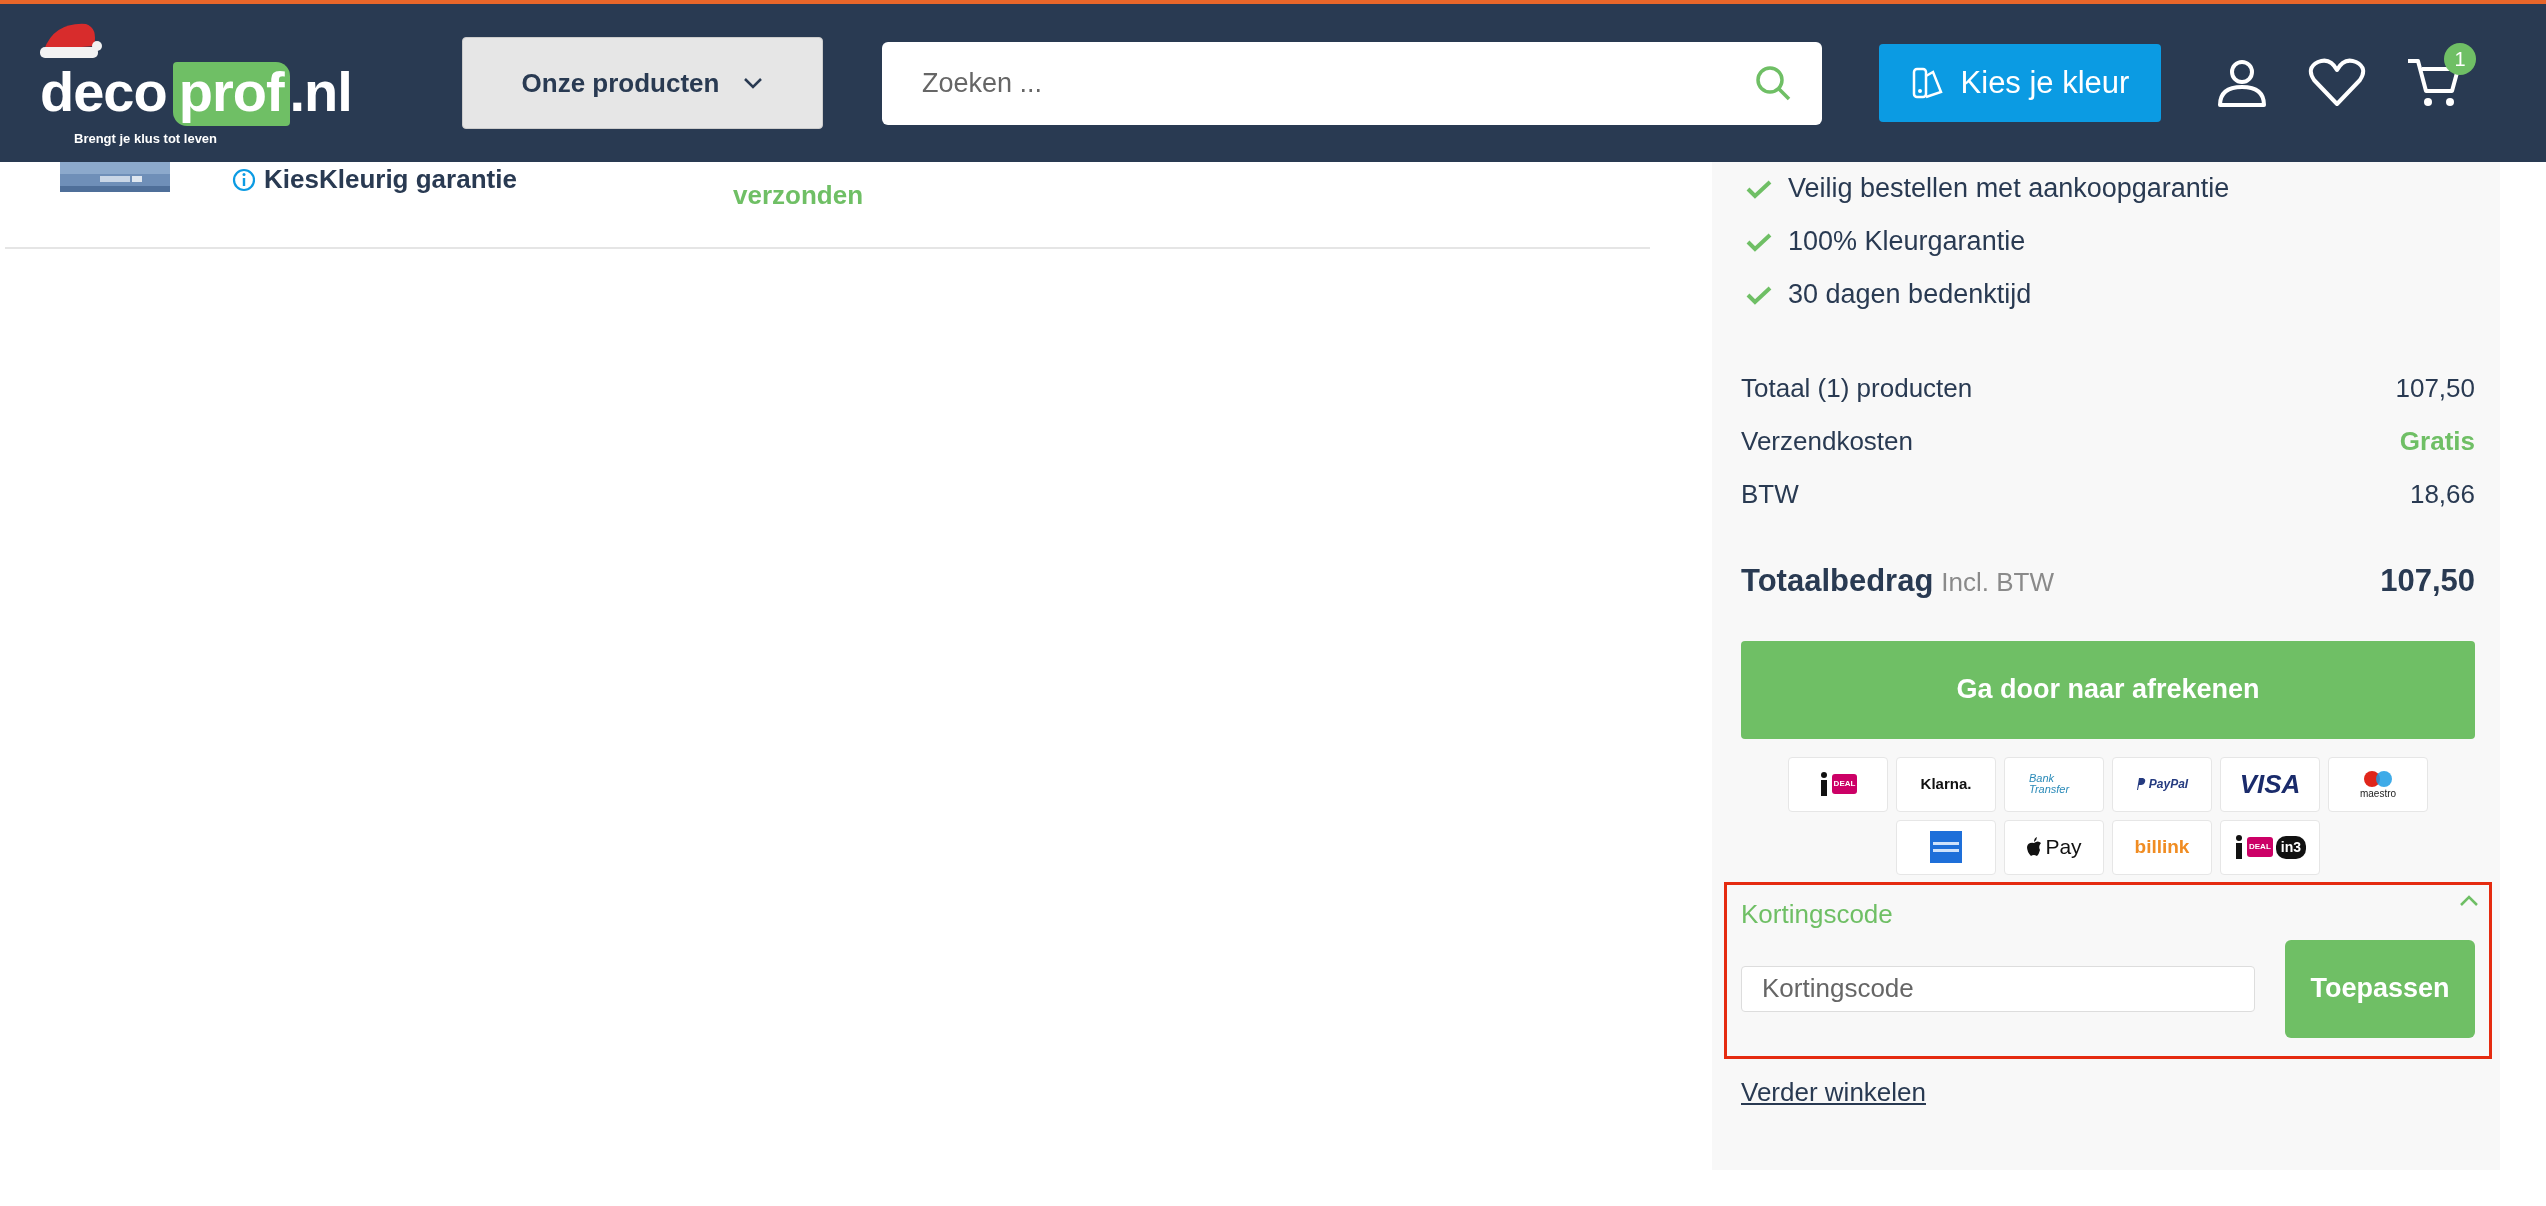 The height and width of the screenshot is (1206, 2546). What do you see at coordinates (2162, 846) in the screenshot?
I see `billink-logo: billink` at bounding box center [2162, 846].